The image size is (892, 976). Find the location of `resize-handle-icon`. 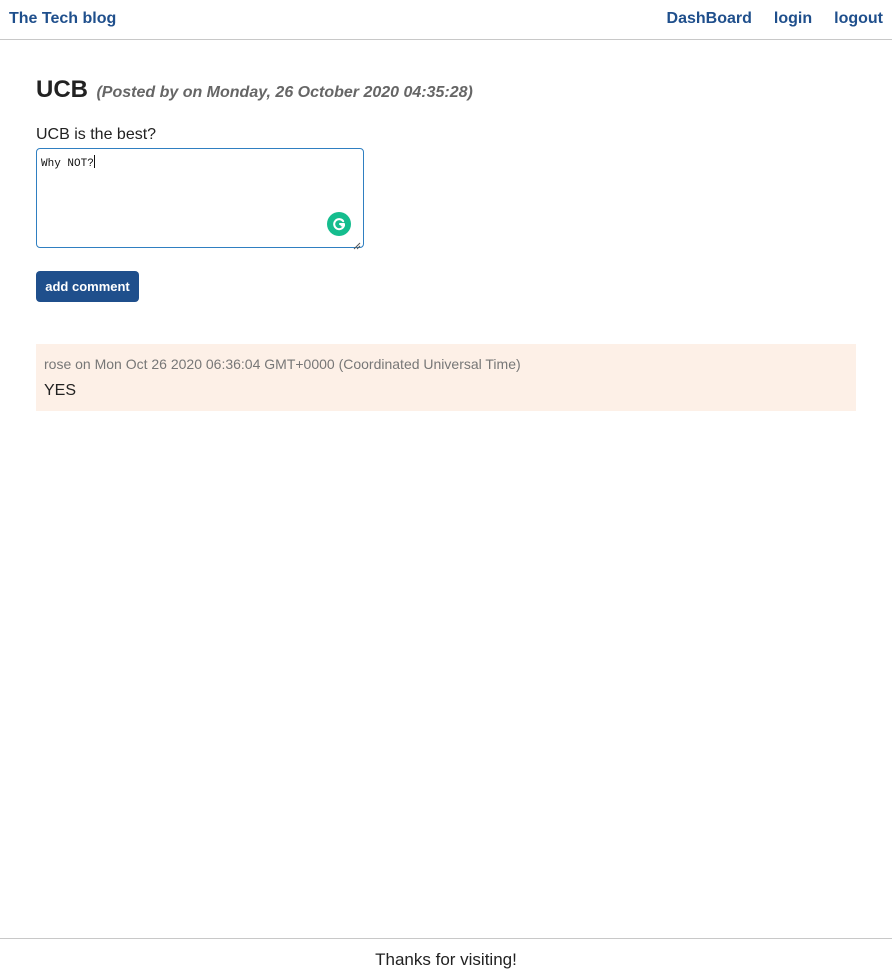

resize-handle-icon is located at coordinates (357, 243).